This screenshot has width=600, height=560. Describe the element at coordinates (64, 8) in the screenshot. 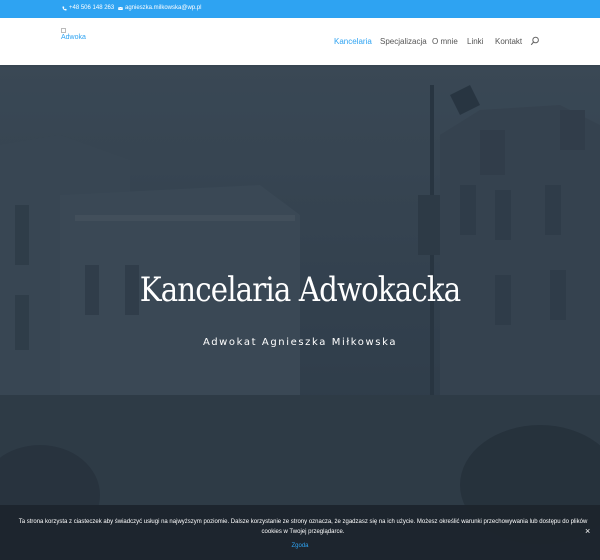

I see `phone-icon` at that location.